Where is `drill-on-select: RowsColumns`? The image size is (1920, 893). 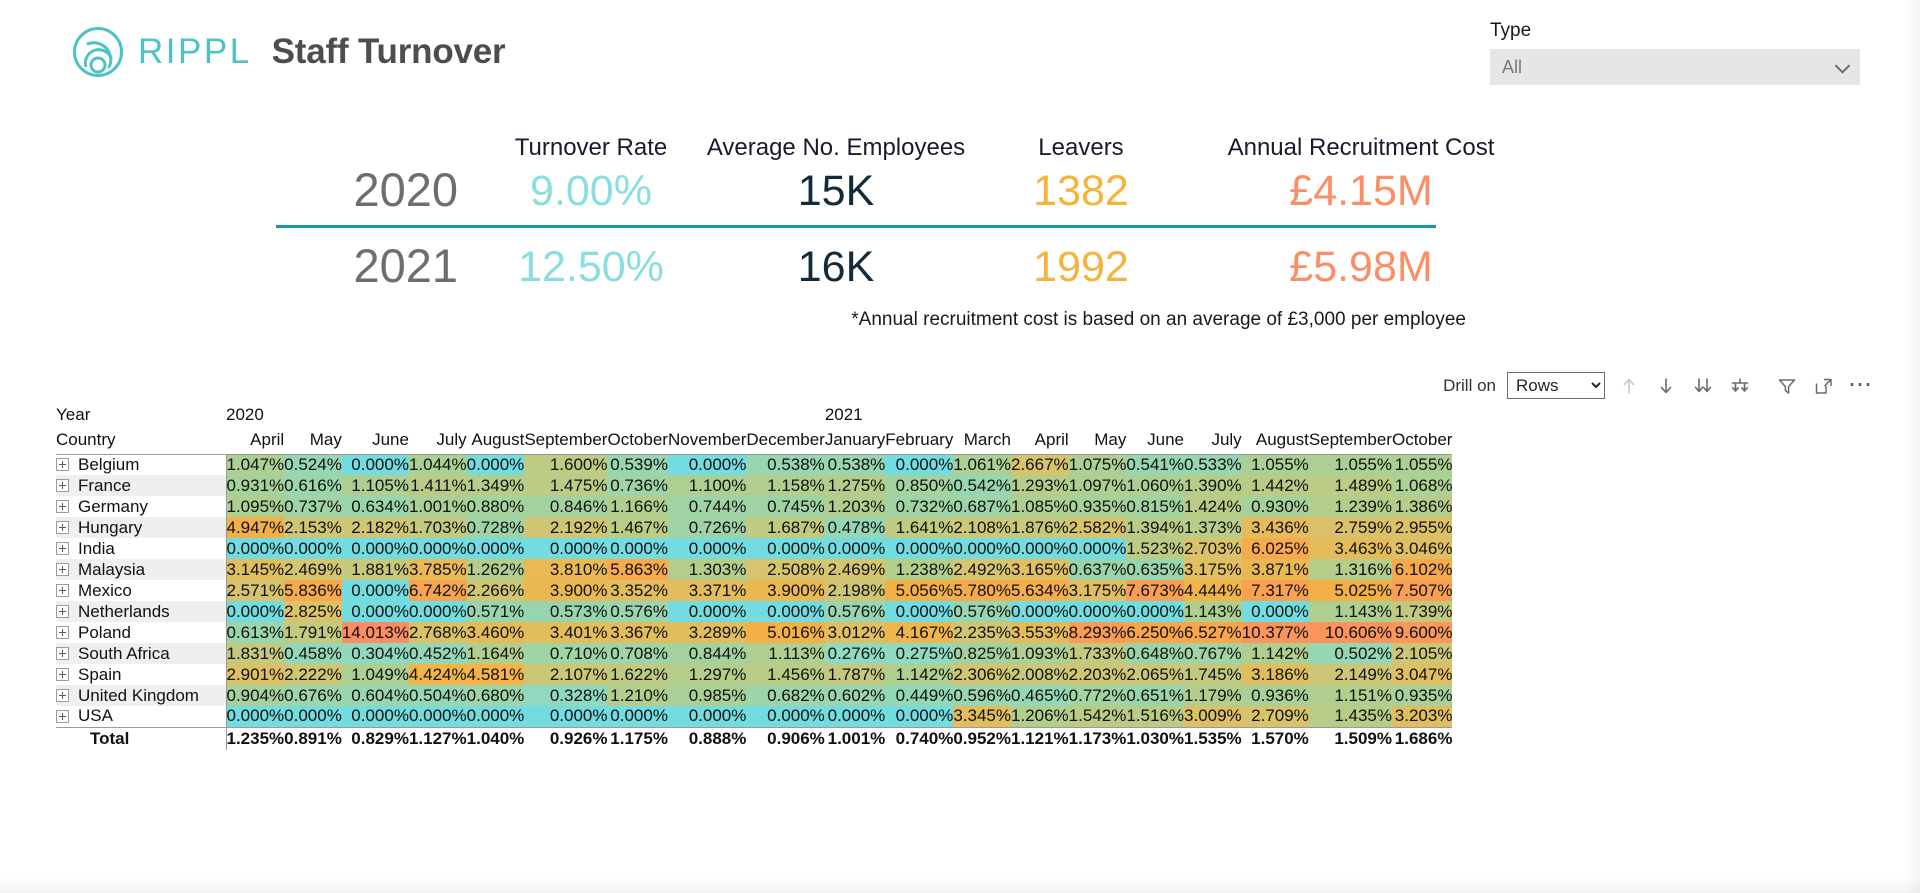
drill-on-select: RowsColumns is located at coordinates (1556, 385).